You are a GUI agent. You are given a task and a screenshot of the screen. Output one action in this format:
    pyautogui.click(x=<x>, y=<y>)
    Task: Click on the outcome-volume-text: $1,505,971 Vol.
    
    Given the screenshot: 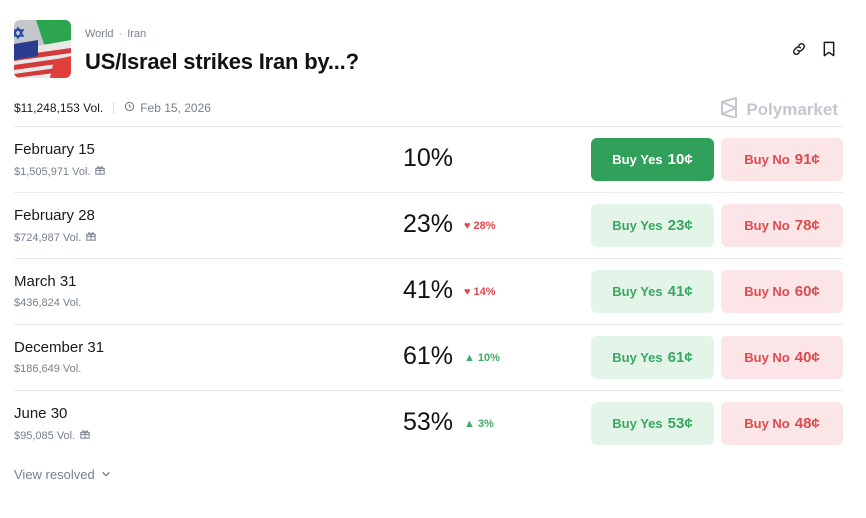 What is the action you would take?
    pyautogui.click(x=52, y=171)
    